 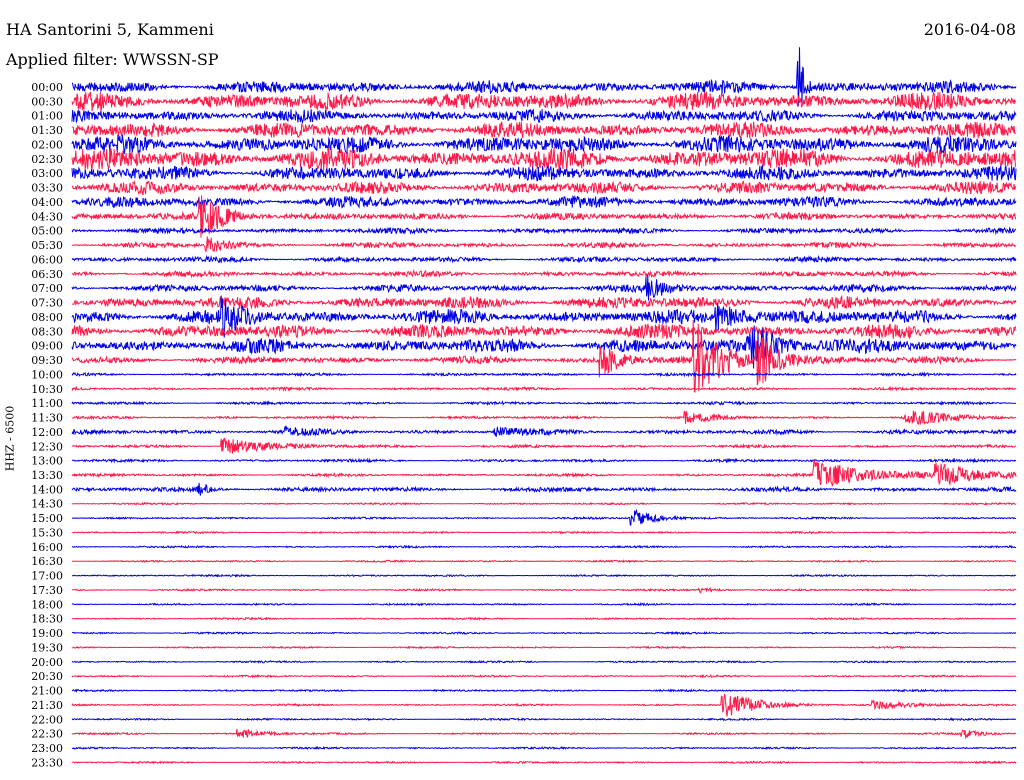 What do you see at coordinates (47, 231) in the screenshot?
I see `time-label: 05:00` at bounding box center [47, 231].